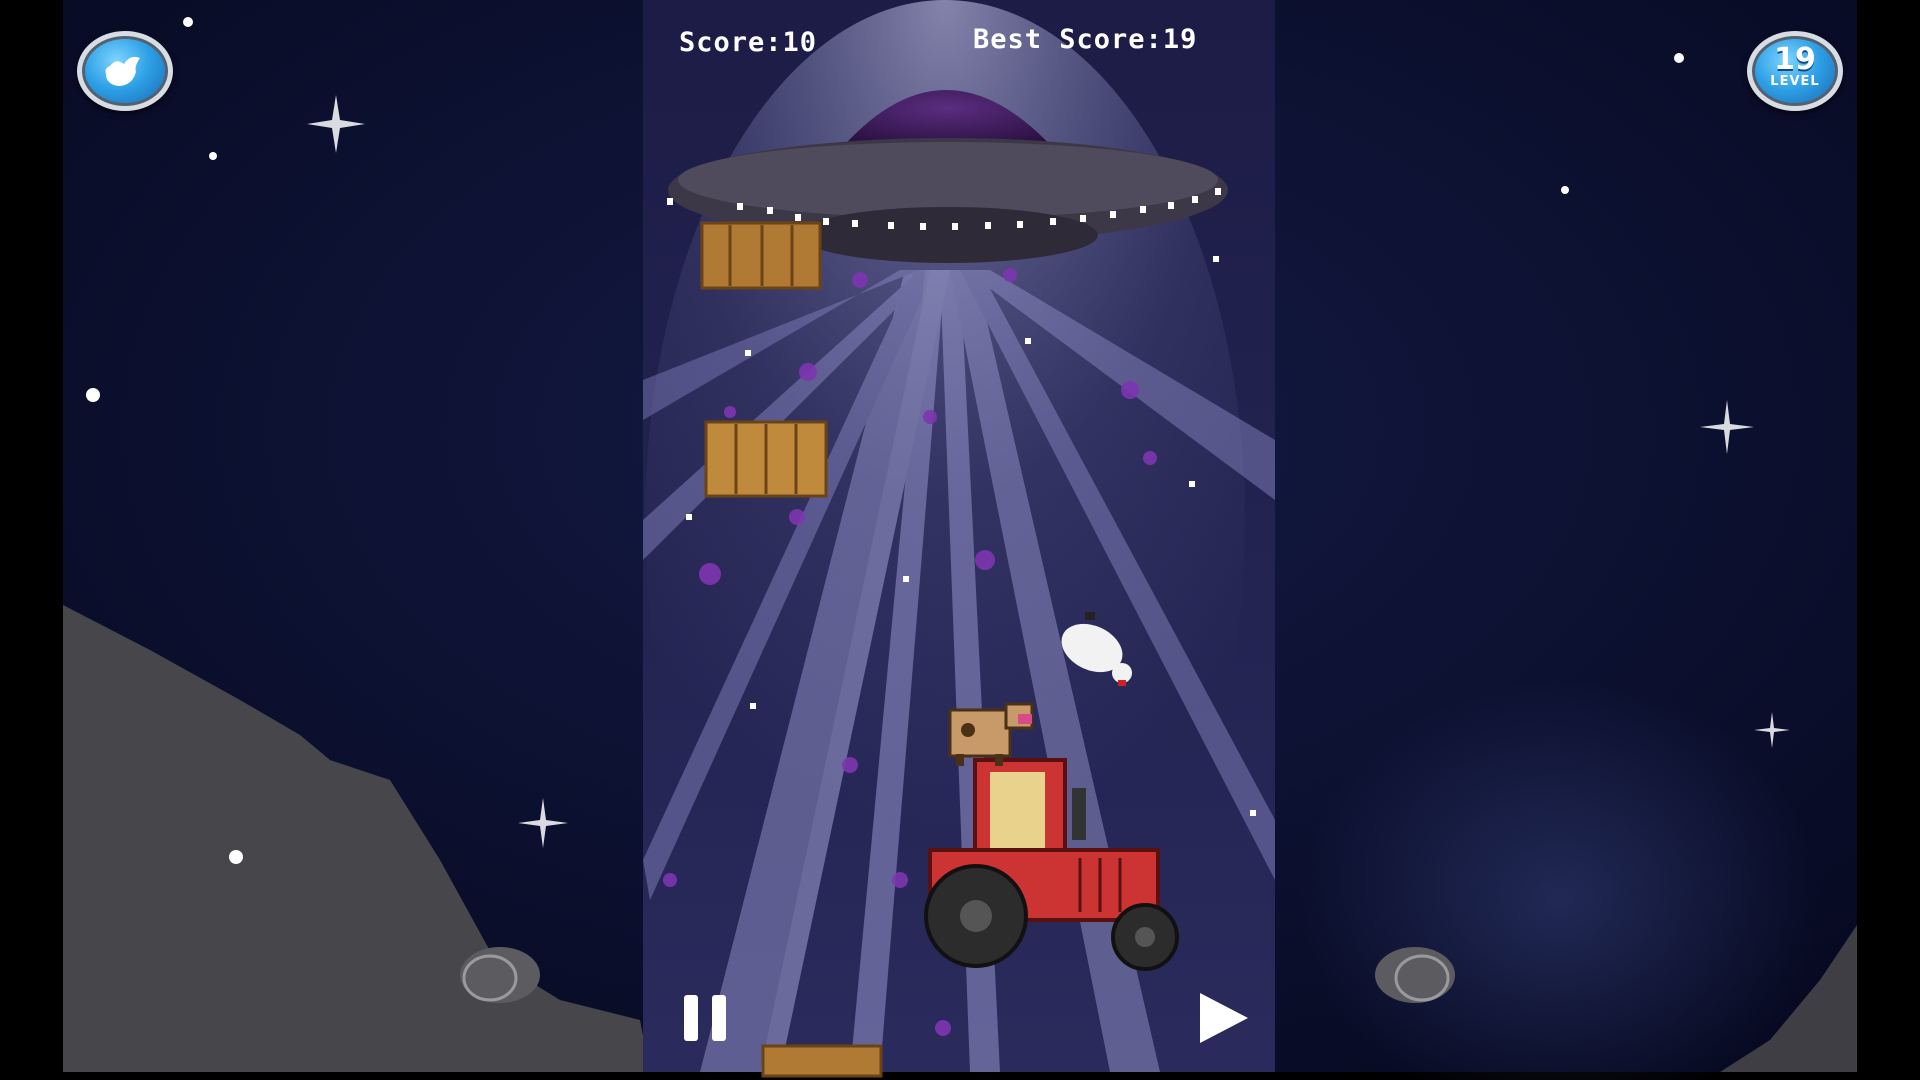  Describe the element at coordinates (1068, 39) in the screenshot. I see `best-score-label: Best Score:` at that location.